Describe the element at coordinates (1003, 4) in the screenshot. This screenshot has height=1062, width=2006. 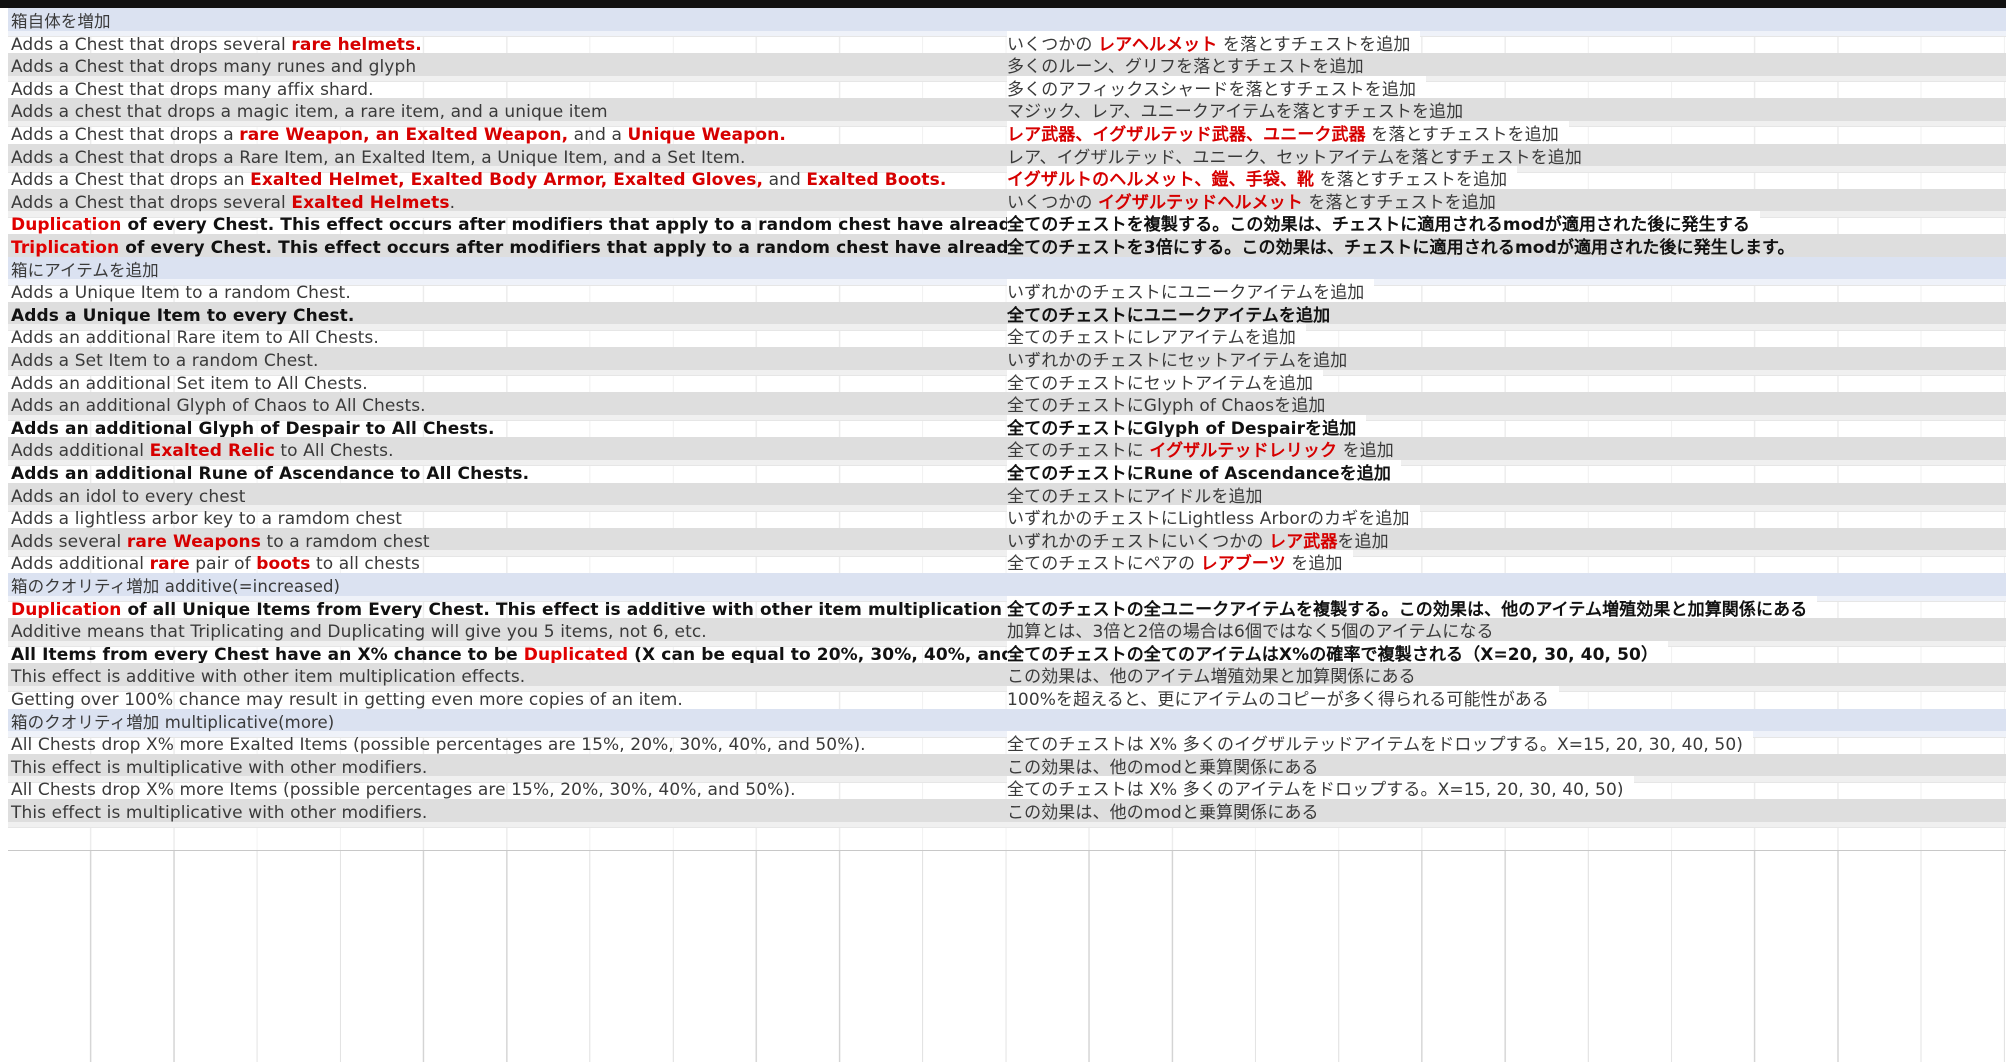
I see `column-header-strip` at that location.